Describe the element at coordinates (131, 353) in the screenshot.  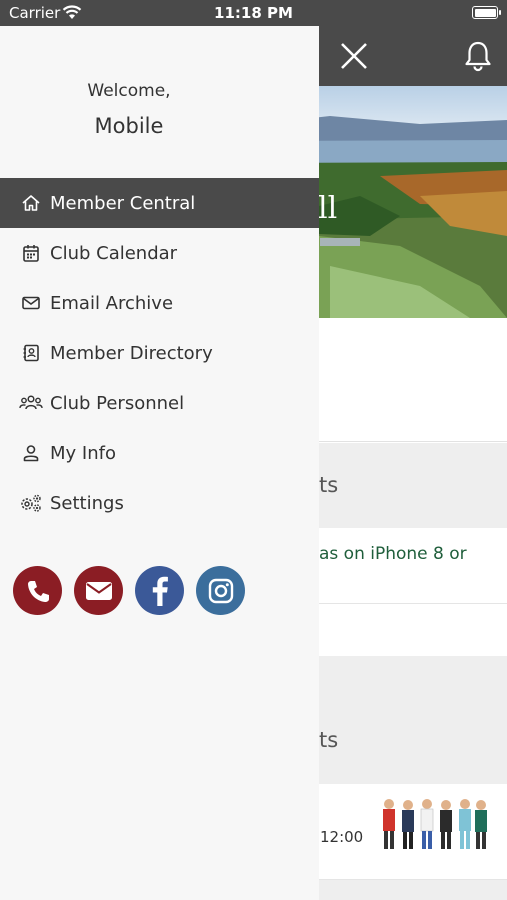
I see `nav-item-label: Member Directory` at that location.